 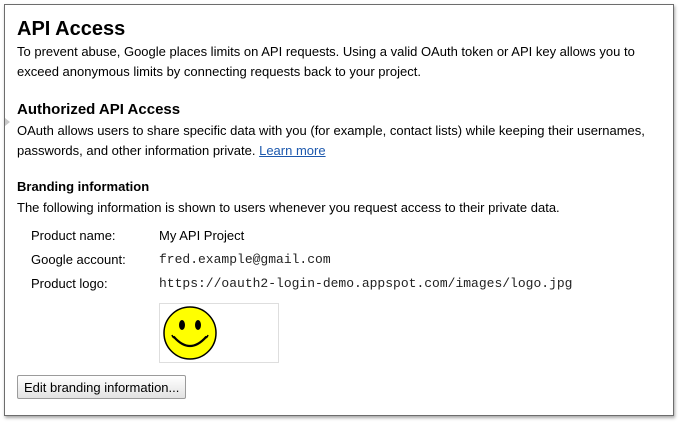 I want to click on product-logo-label: Product logo:, so click(x=69, y=283).